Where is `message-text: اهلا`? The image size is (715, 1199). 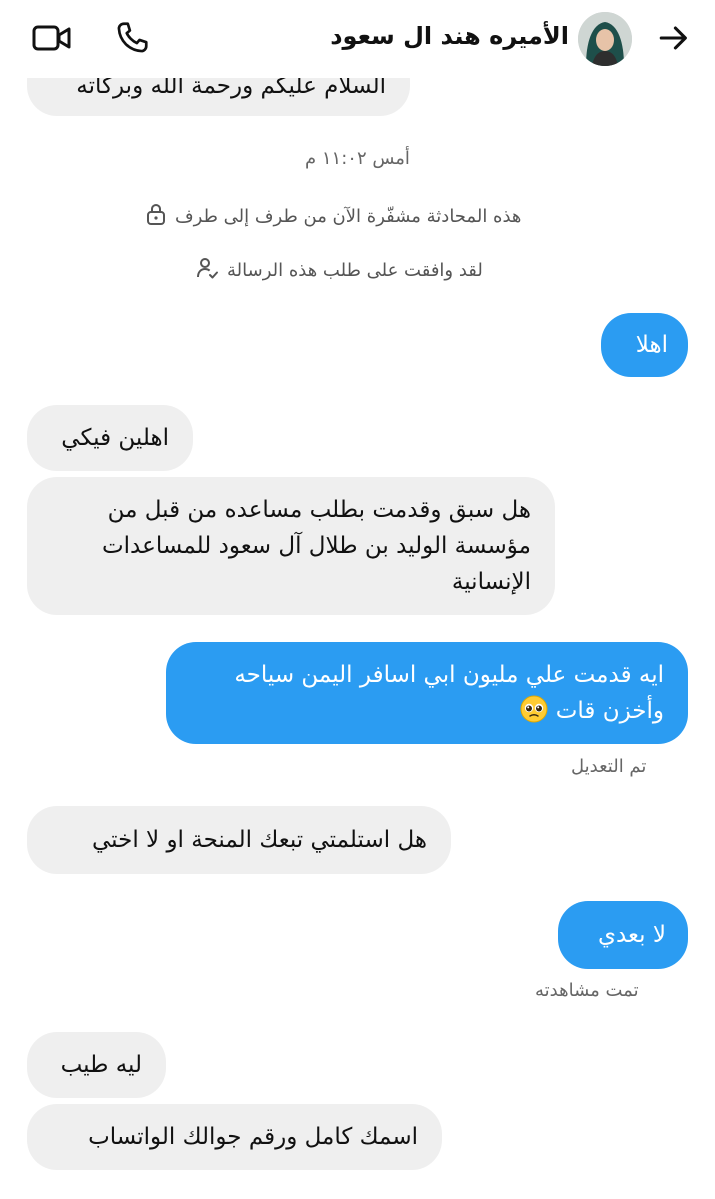 message-text: اهلا is located at coordinates (651, 345).